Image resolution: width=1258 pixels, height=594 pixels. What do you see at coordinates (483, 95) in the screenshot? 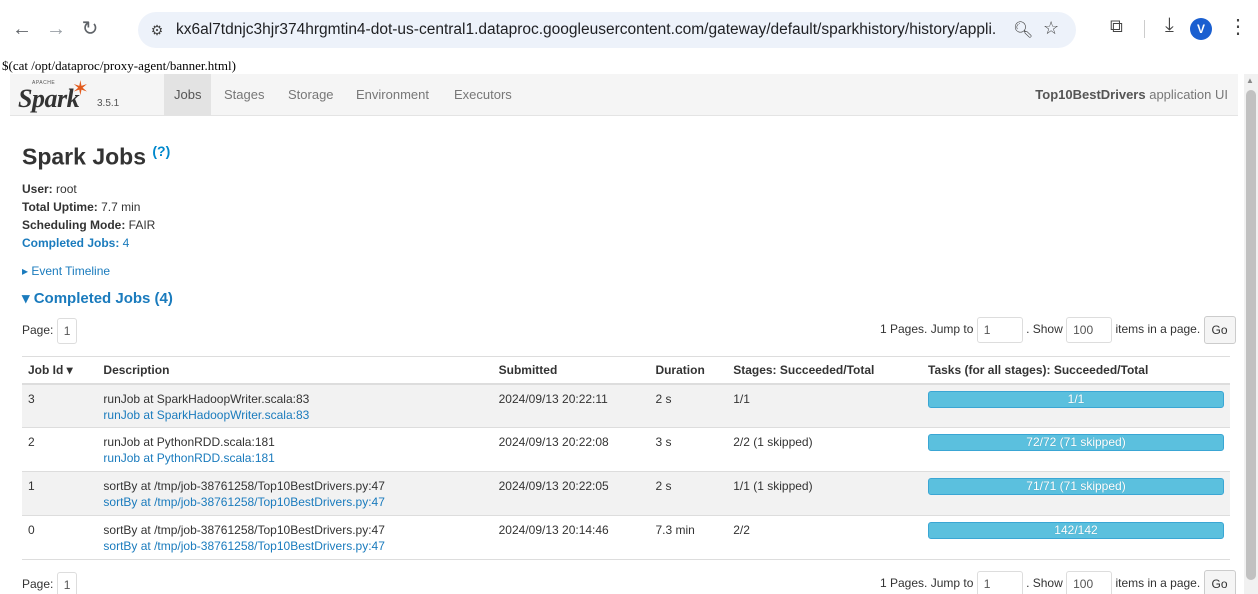
I see `tab-executors: Executors` at bounding box center [483, 95].